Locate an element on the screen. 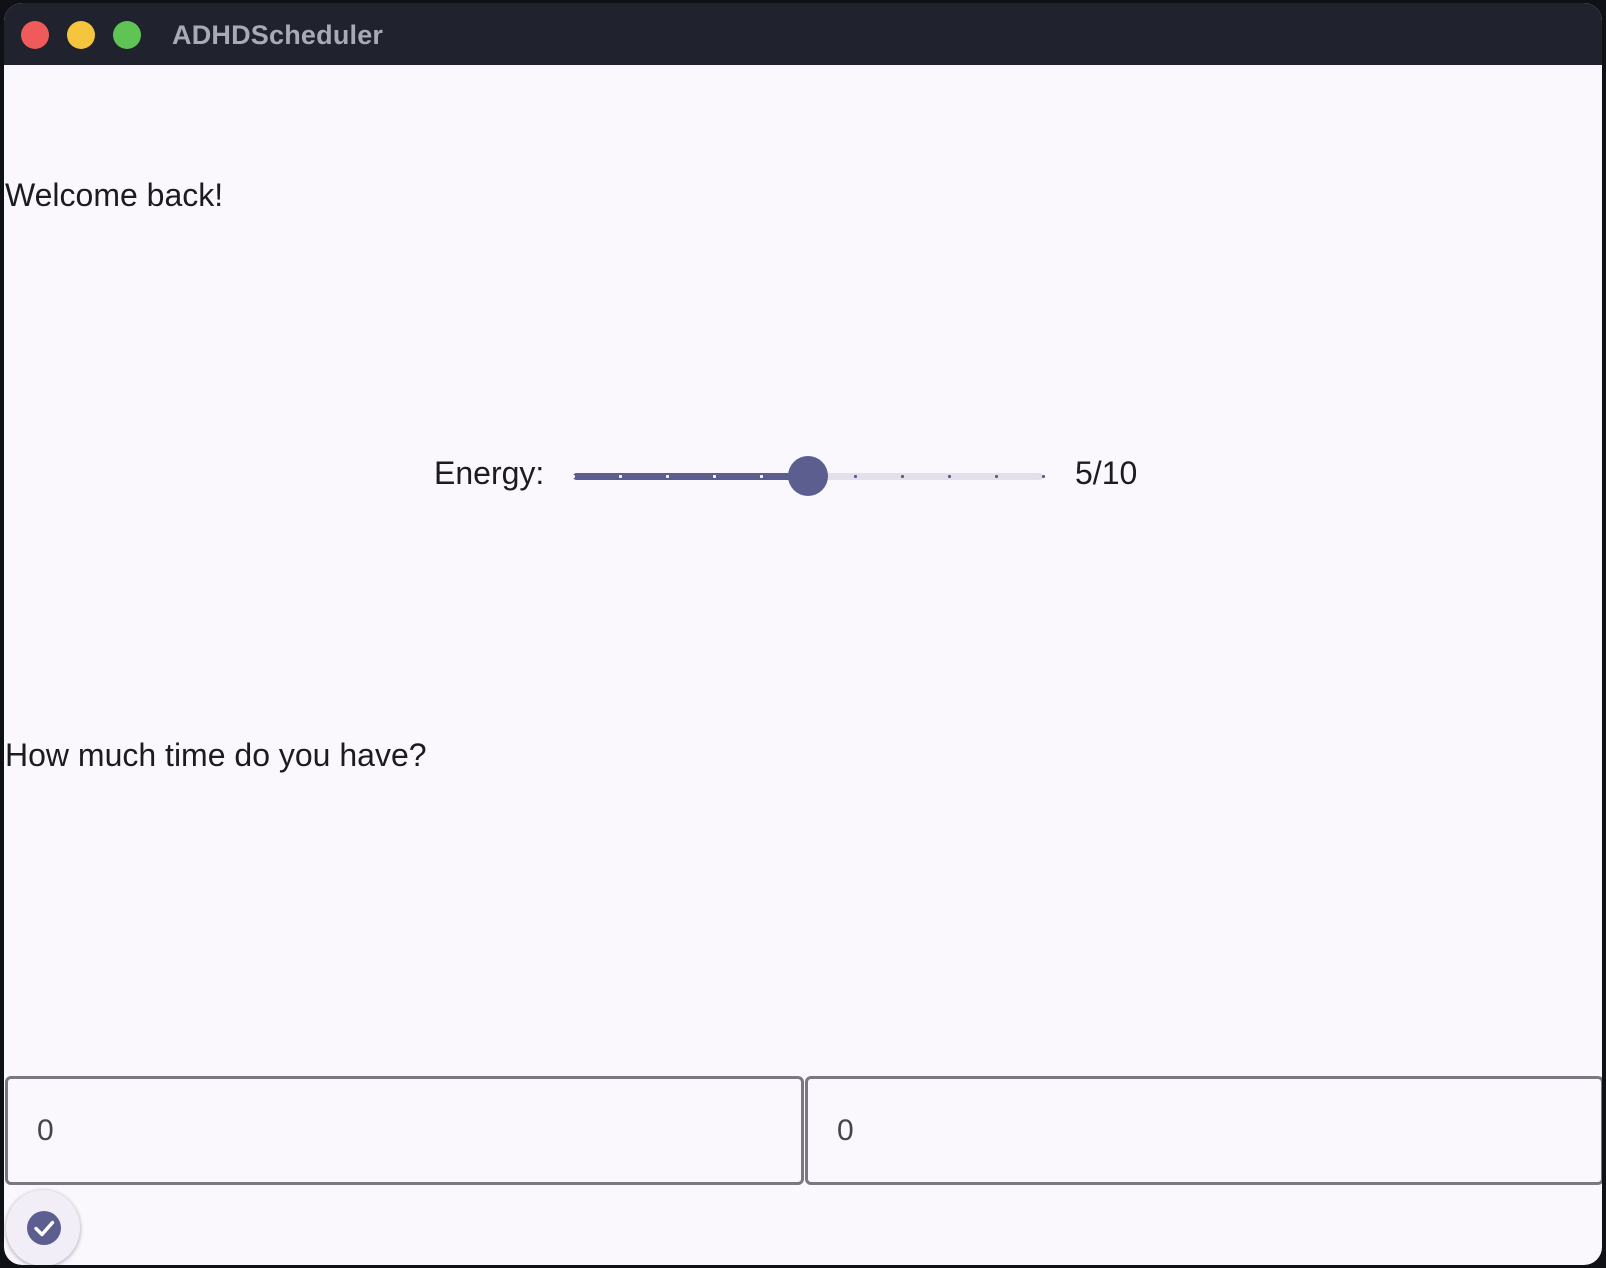 The image size is (1606, 1268). energy-slider is located at coordinates (808, 475).